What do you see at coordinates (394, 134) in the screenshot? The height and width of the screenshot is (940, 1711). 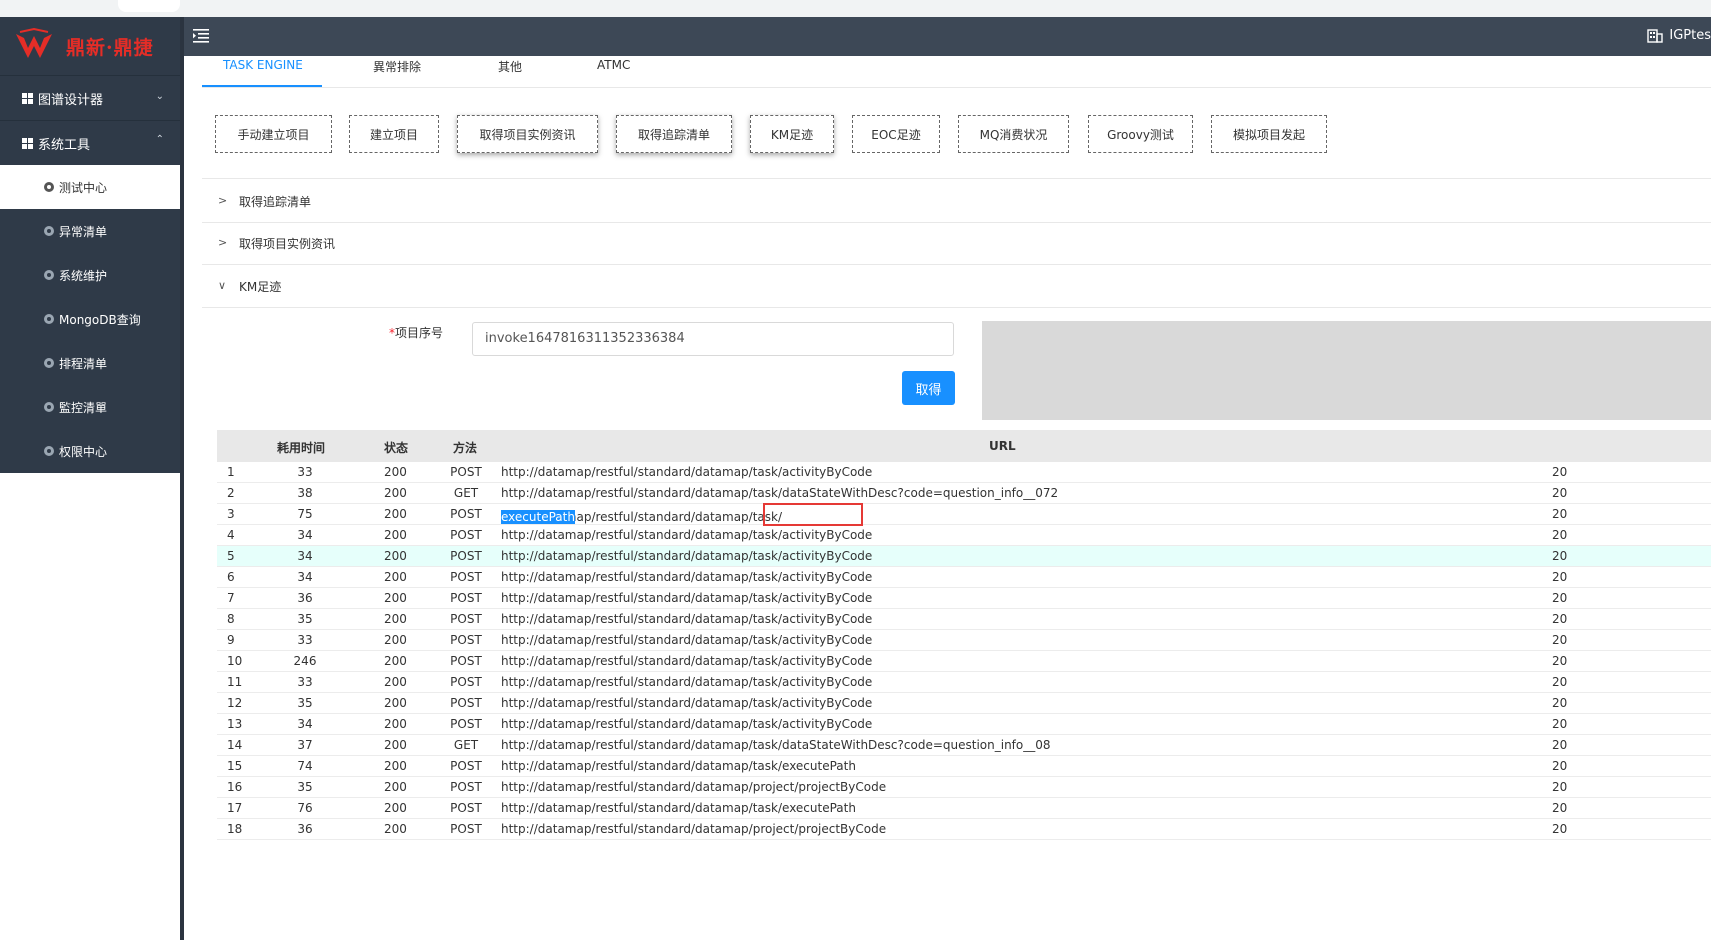 I see `create-project-button: 建立项目` at bounding box center [394, 134].